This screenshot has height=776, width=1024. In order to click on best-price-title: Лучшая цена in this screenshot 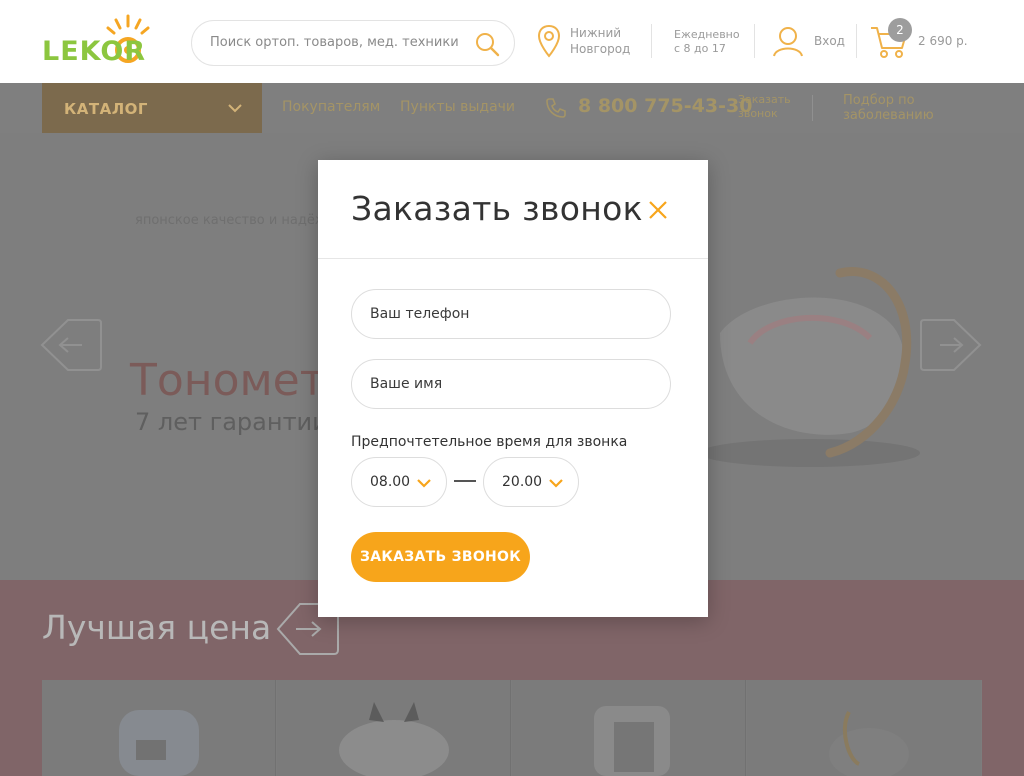, I will do `click(157, 627)`.